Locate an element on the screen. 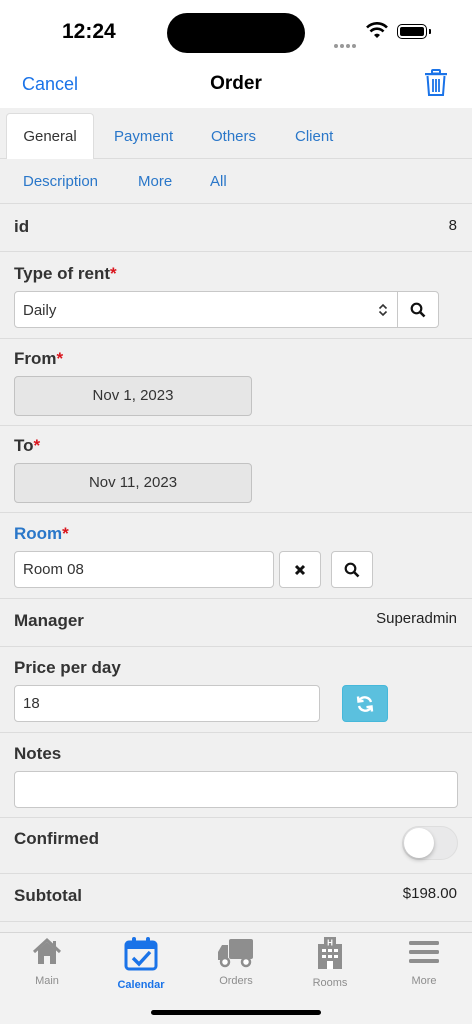 The image size is (472, 1024). home-indicator is located at coordinates (236, 1012).